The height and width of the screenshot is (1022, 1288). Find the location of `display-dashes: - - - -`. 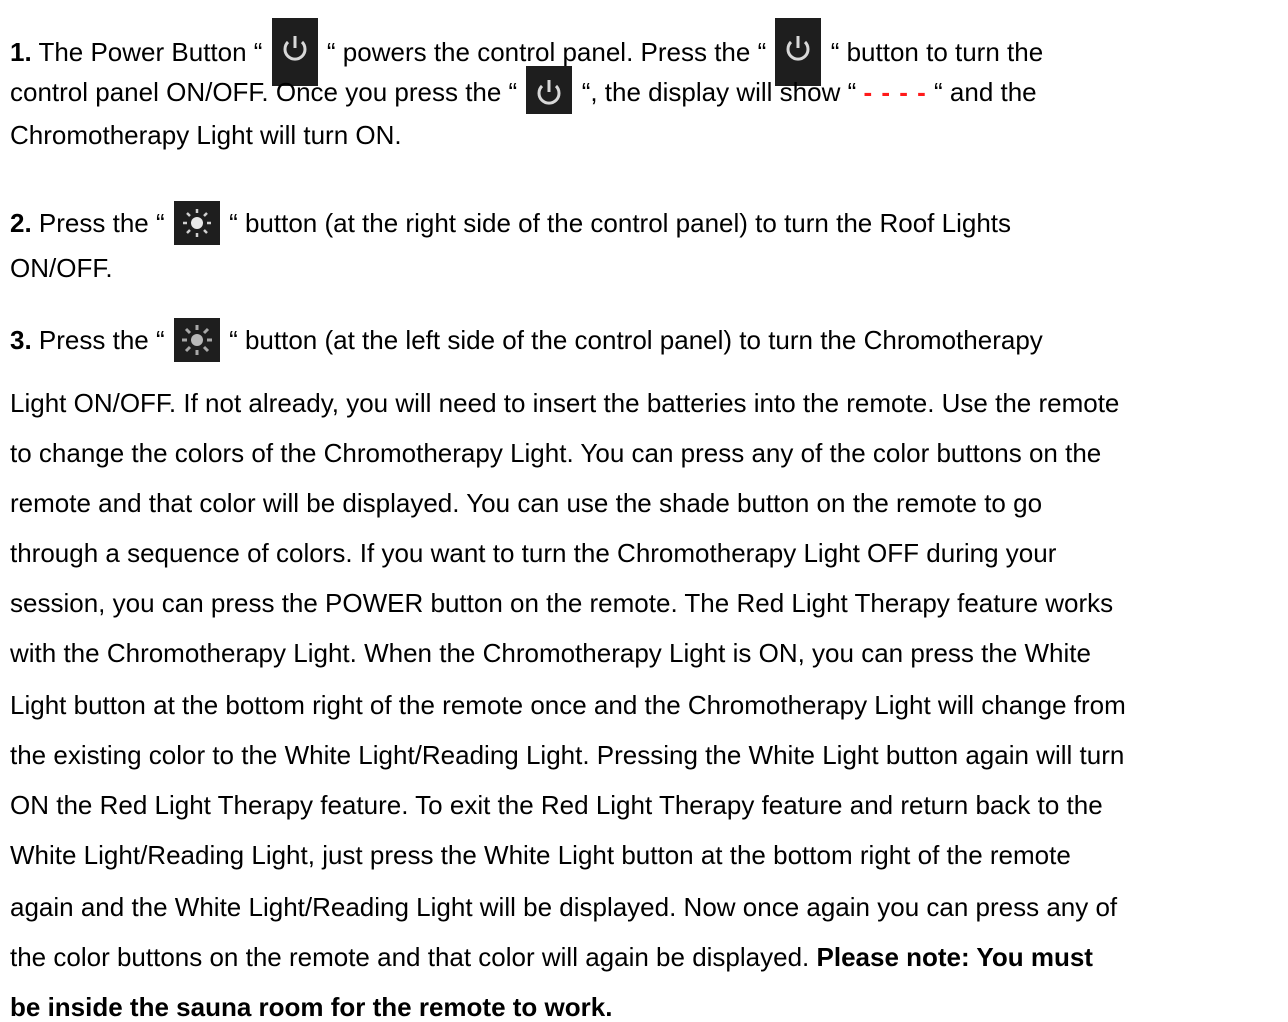

display-dashes: - - - - is located at coordinates (895, 91).